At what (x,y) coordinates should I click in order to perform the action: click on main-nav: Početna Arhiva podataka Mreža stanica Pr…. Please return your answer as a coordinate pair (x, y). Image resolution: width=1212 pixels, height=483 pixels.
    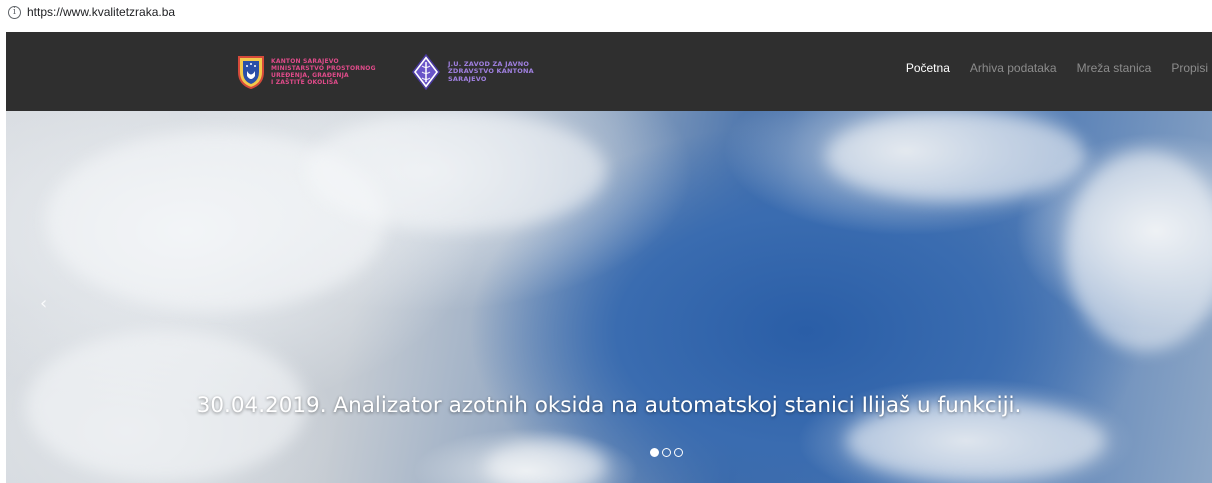
    Looking at the image, I should click on (1047, 68).